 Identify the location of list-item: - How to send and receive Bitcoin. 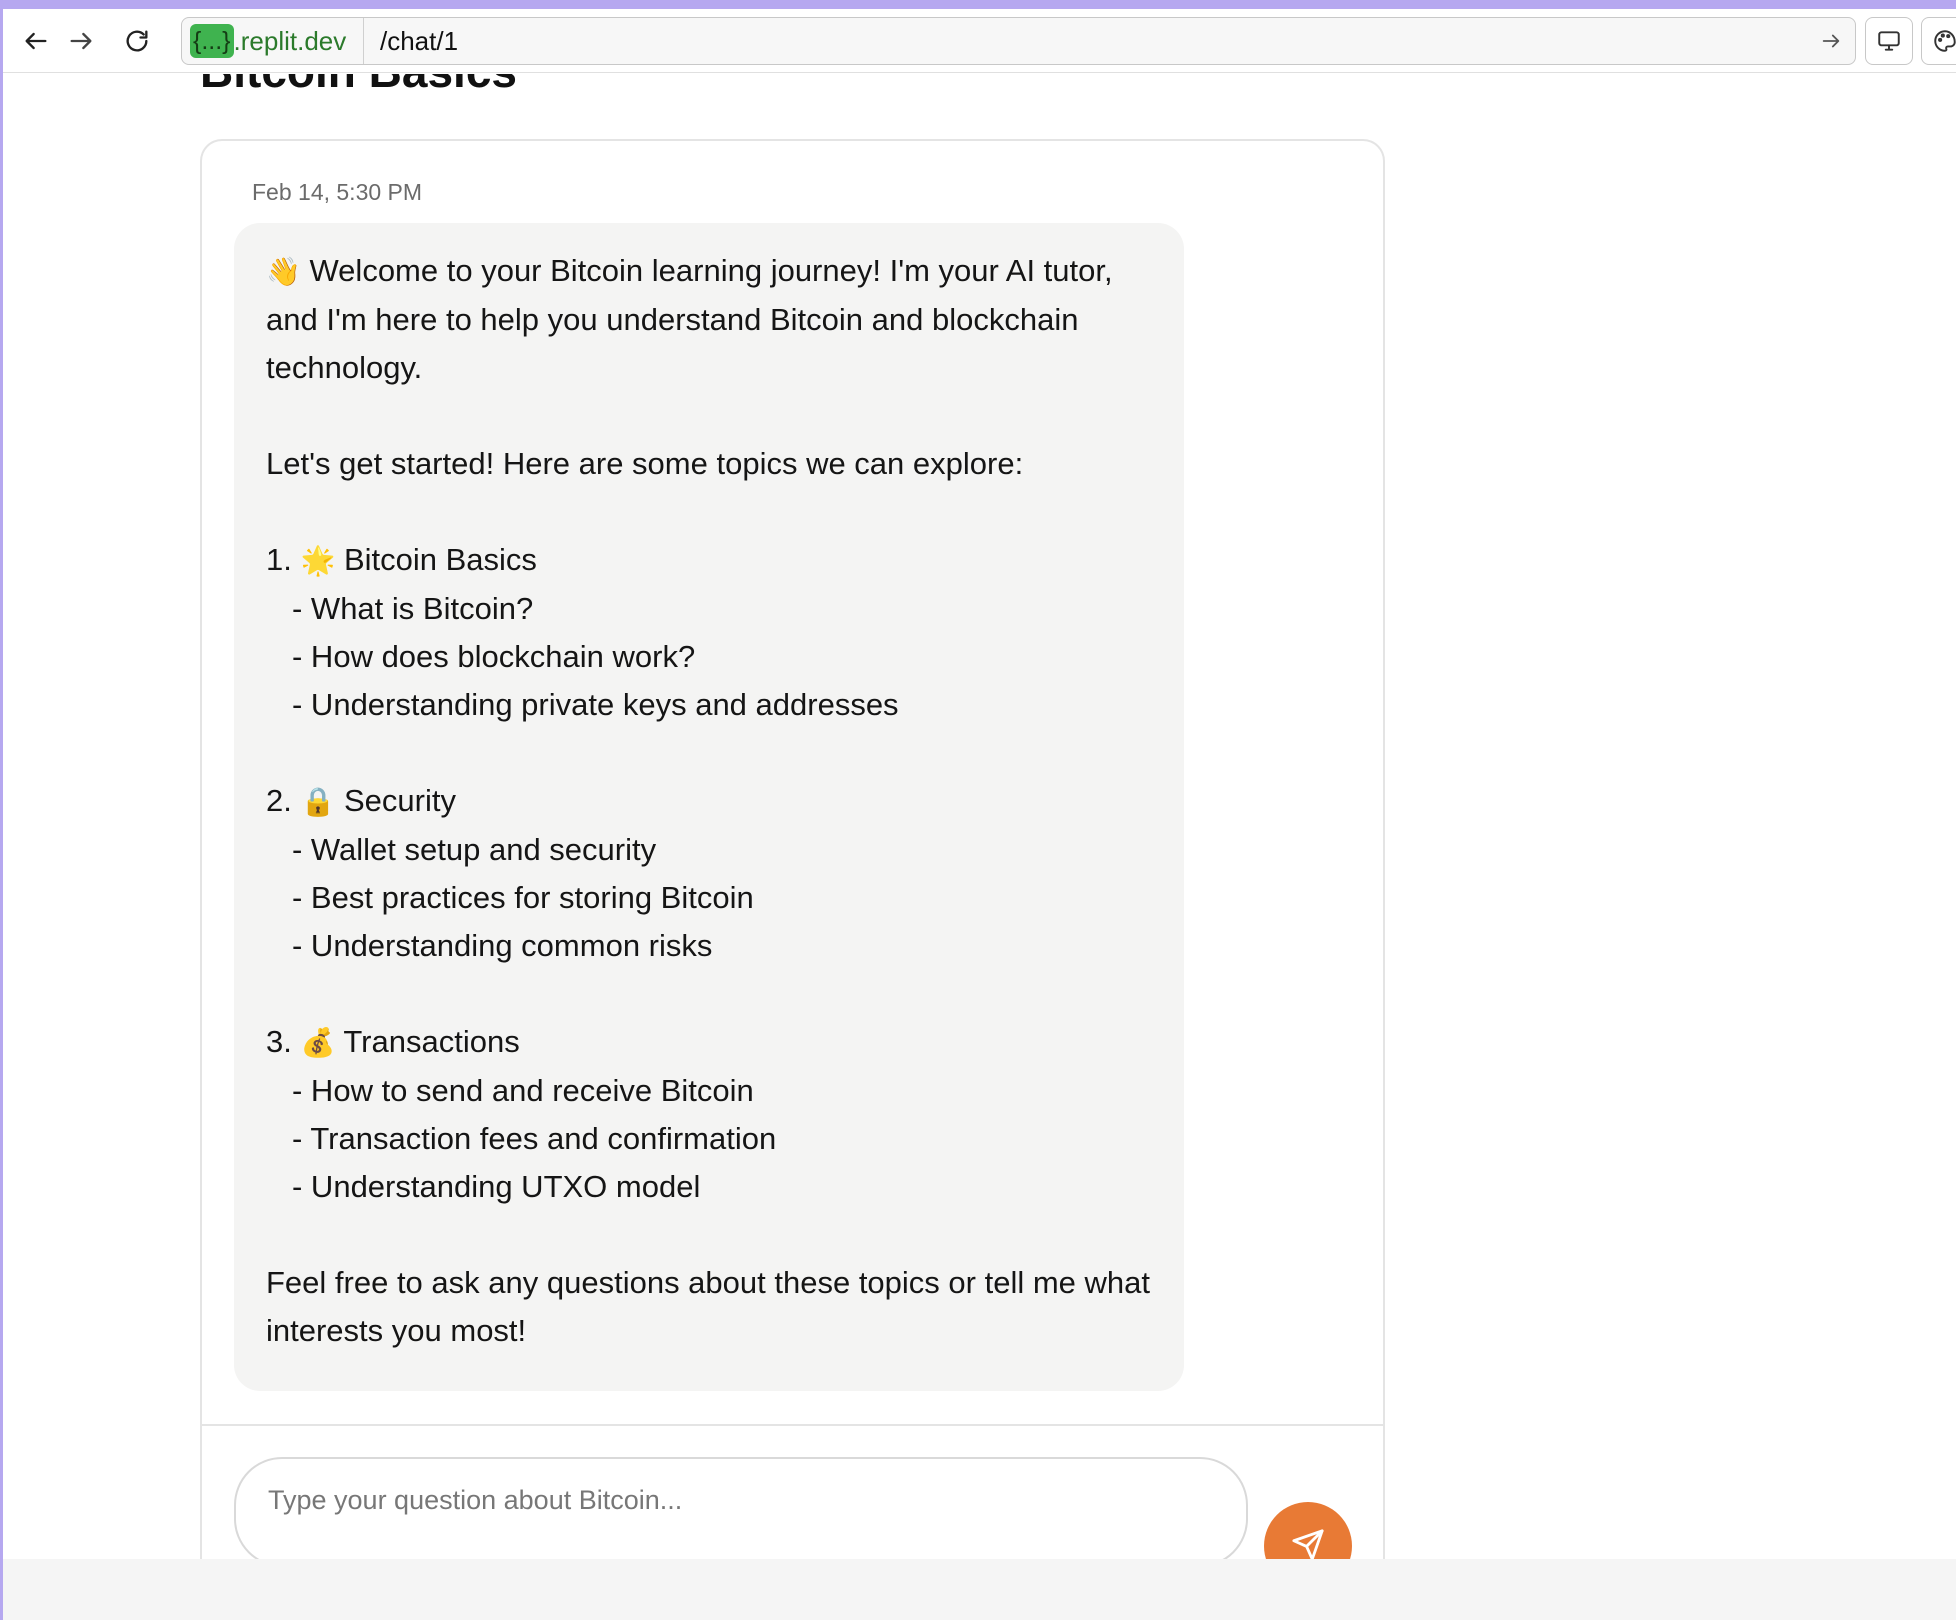
(523, 1090).